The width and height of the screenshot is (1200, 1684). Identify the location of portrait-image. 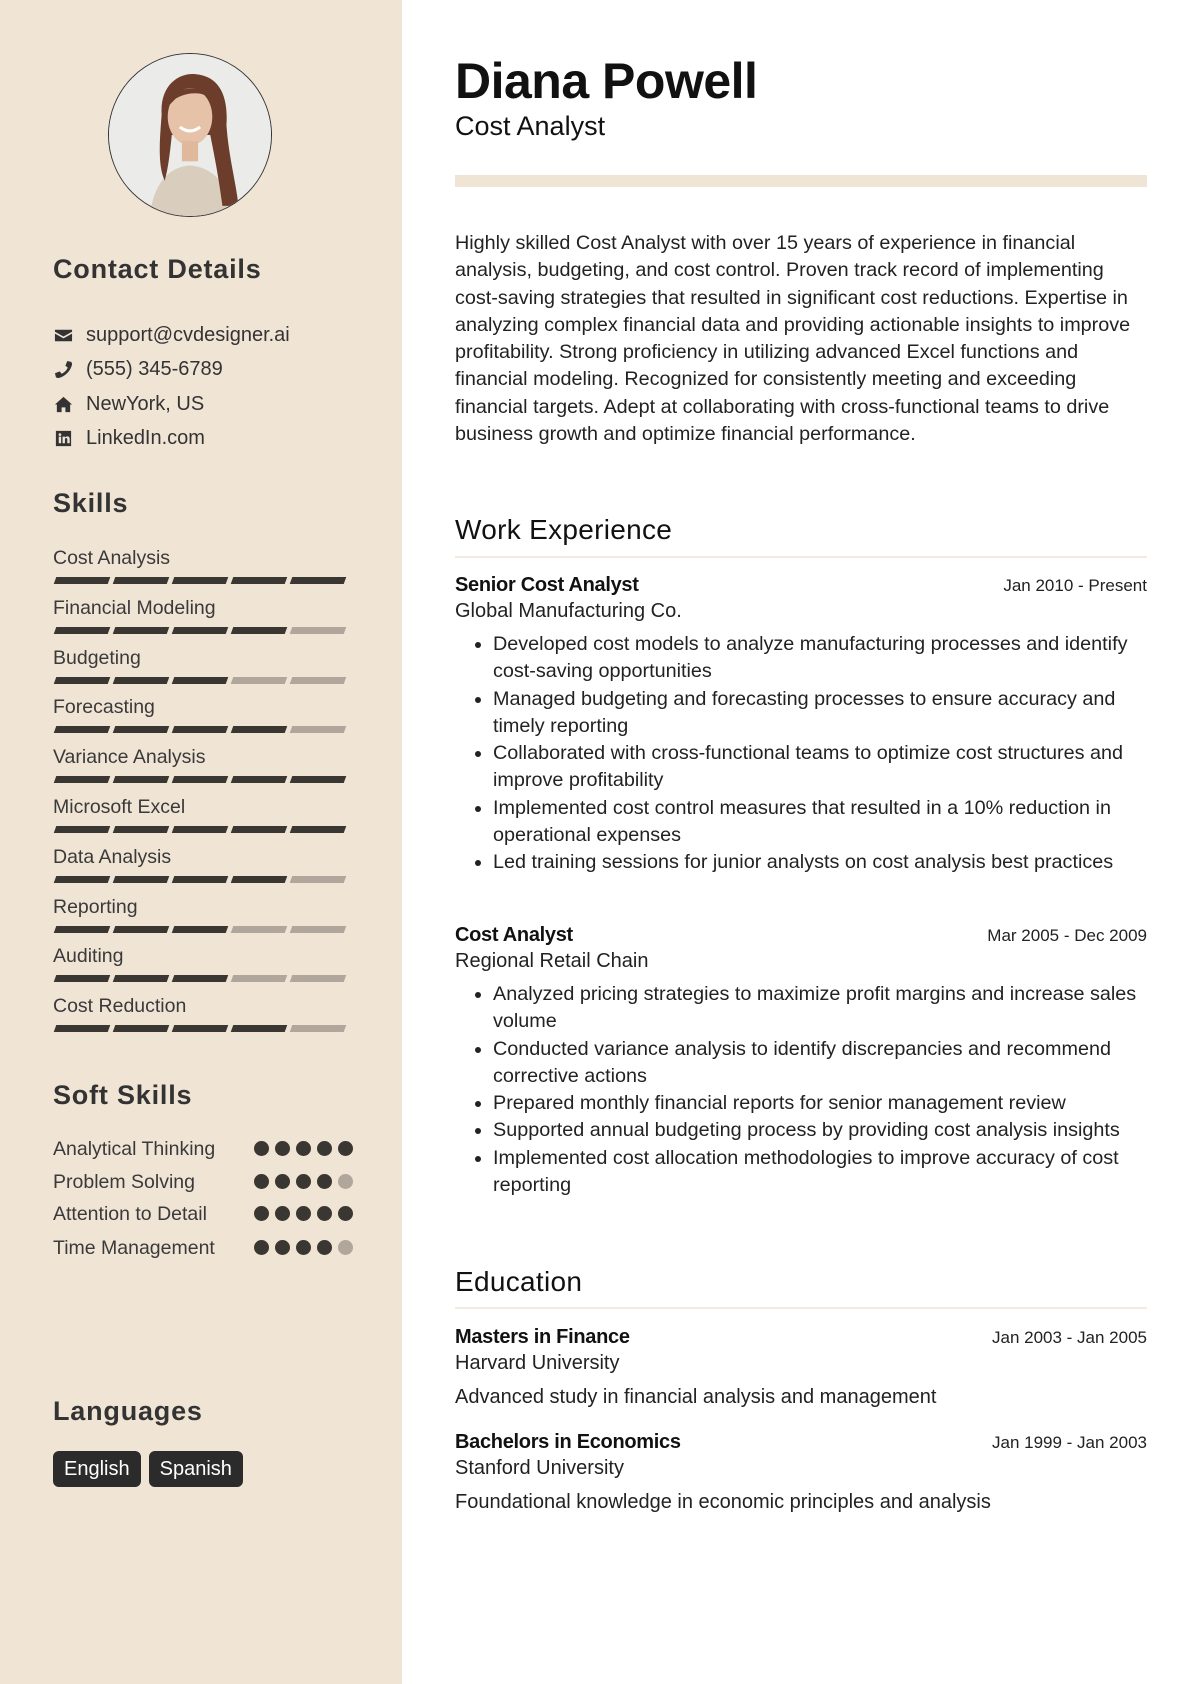
(190, 135).